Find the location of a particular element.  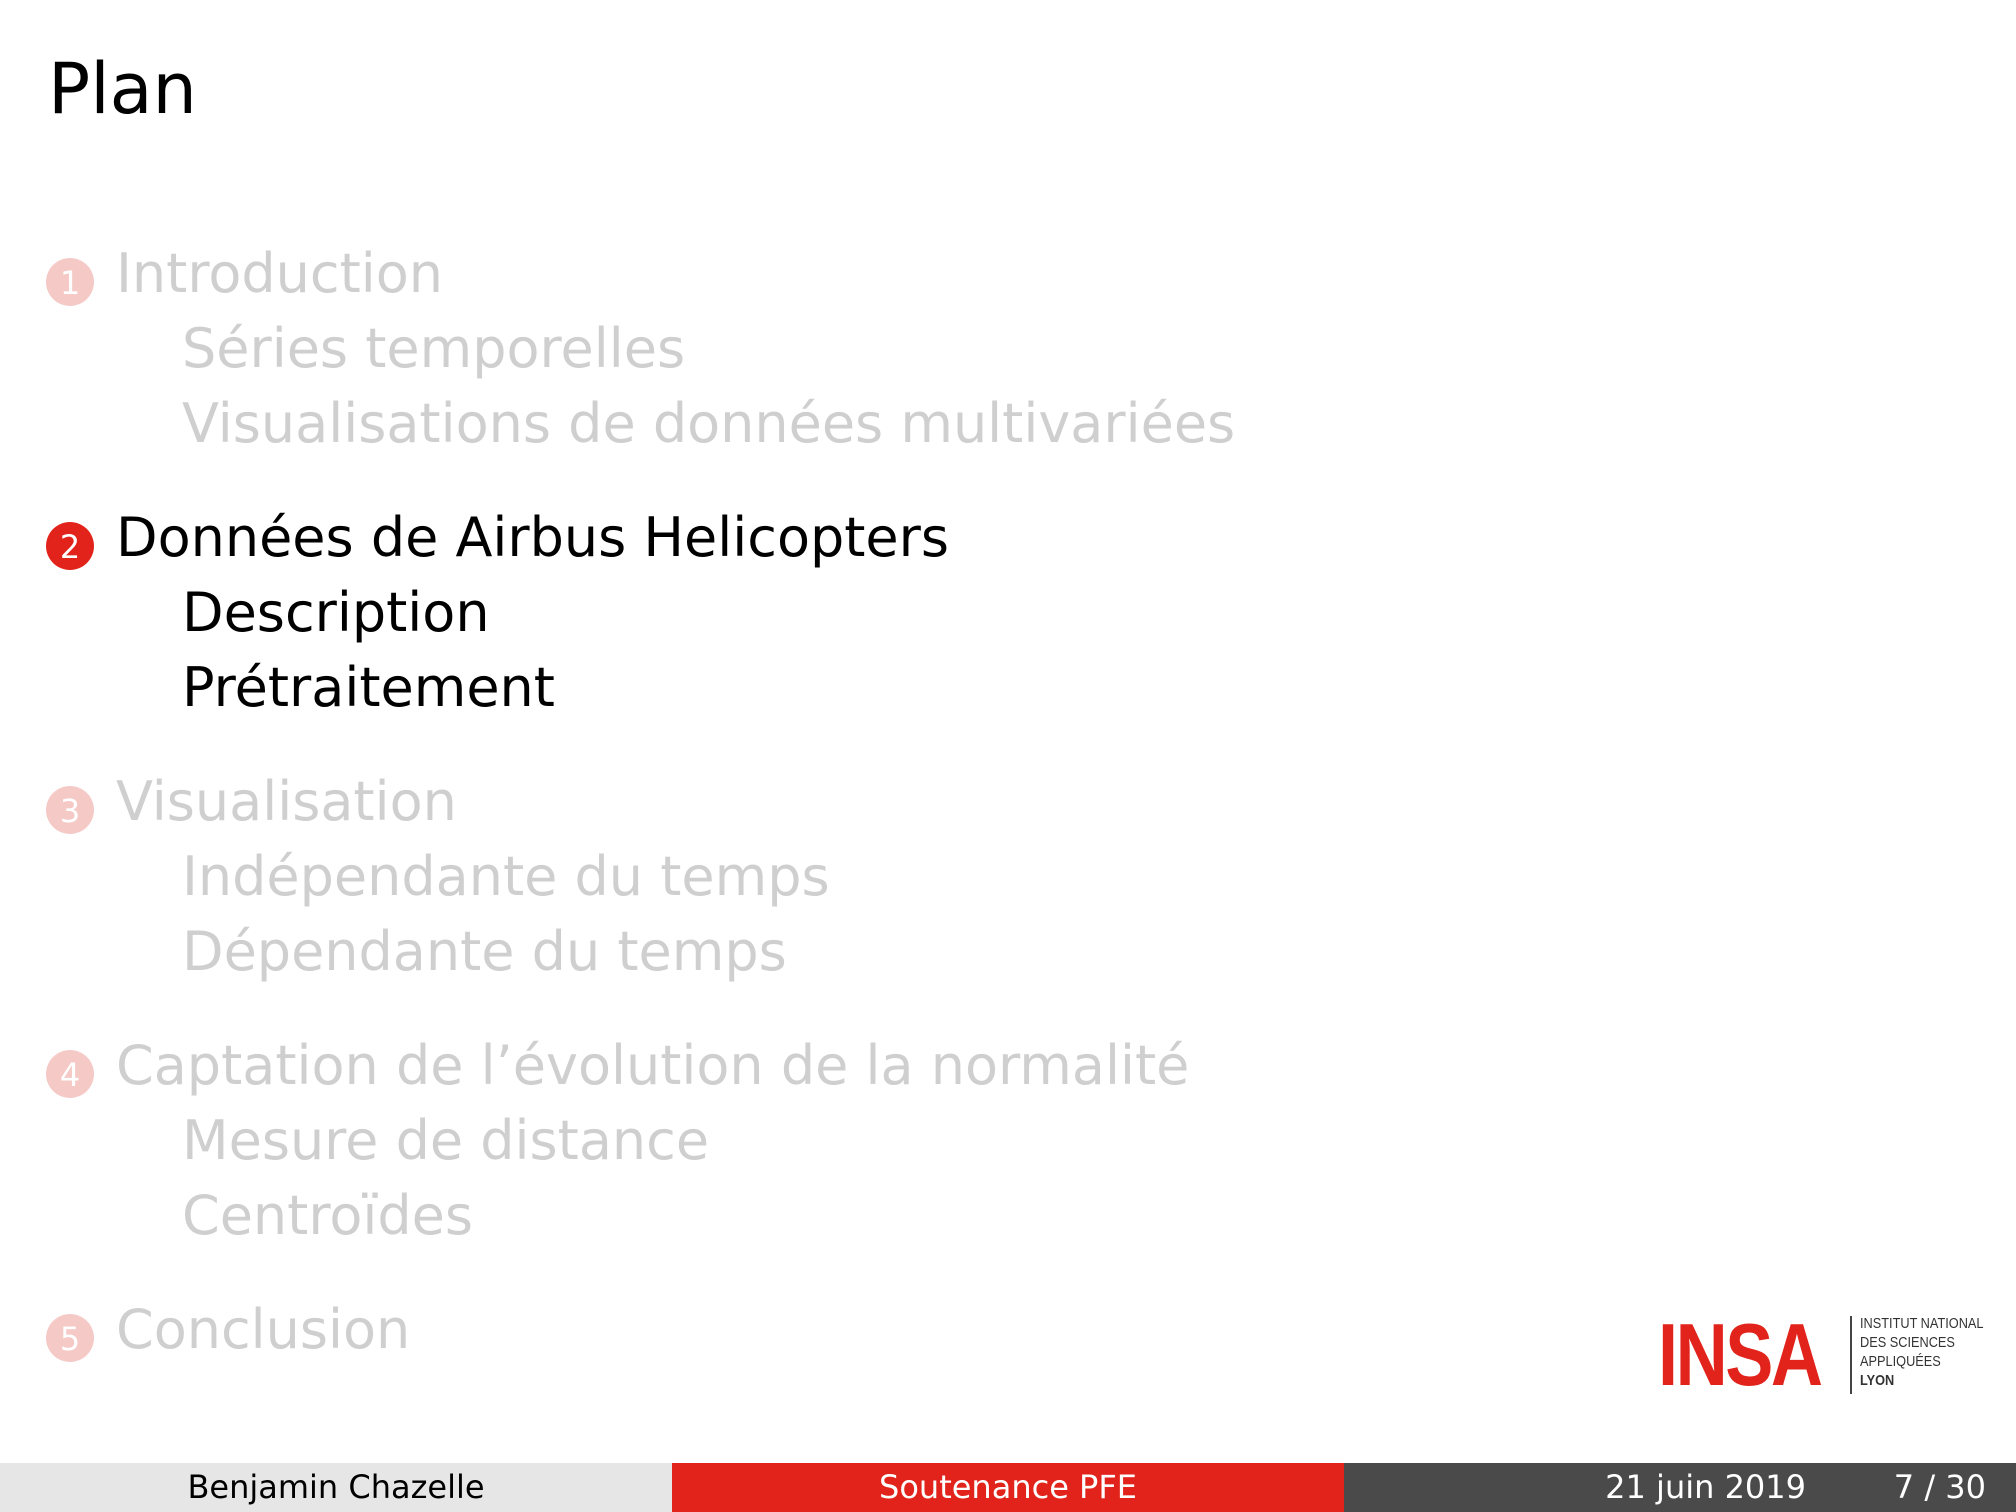

toc-section-label: Données de Airbus Helicopters is located at coordinates (532, 537).